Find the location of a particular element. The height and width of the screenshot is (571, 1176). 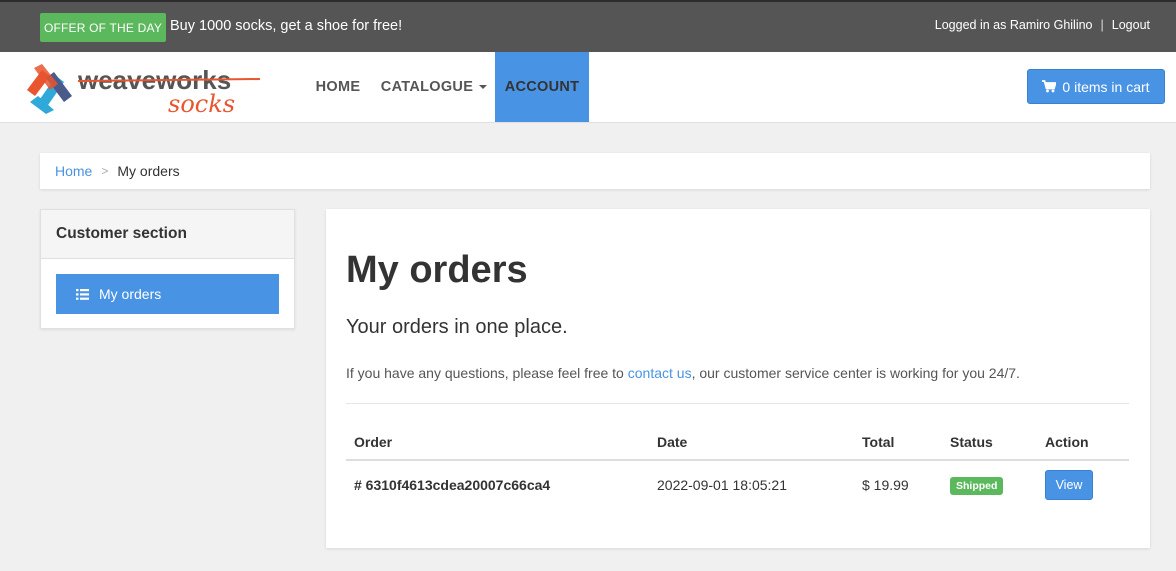

cart-label: 0 items in cart is located at coordinates (1106, 86).